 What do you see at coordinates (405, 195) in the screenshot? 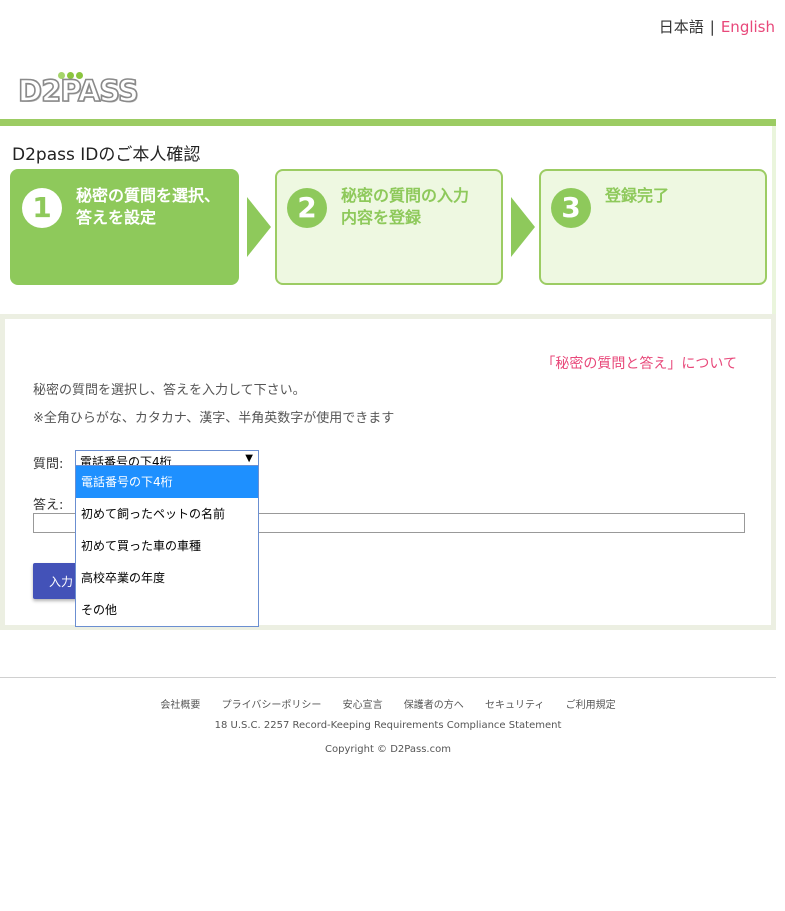
I see `step-2-line1: 秘密の質問の入力` at bounding box center [405, 195].